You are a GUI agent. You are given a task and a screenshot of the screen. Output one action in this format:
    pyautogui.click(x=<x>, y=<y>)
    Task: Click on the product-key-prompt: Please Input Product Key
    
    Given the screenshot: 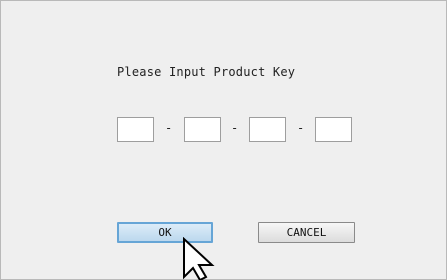 What is the action you would take?
    pyautogui.click(x=206, y=72)
    